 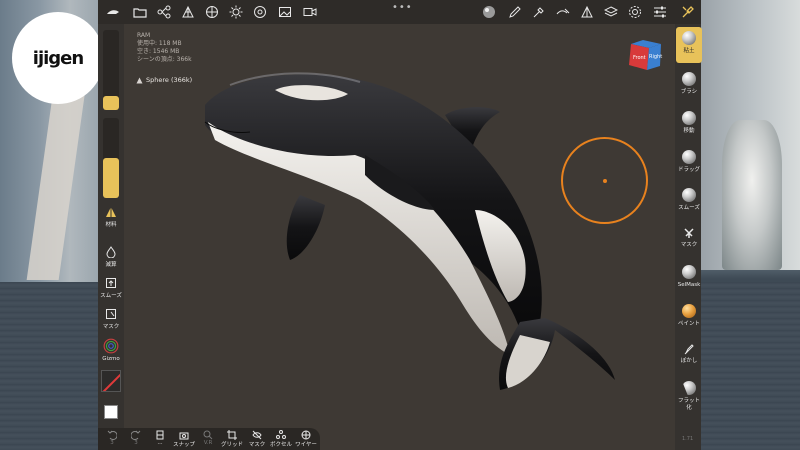 I want to click on gizmo-icon, so click(x=111, y=346).